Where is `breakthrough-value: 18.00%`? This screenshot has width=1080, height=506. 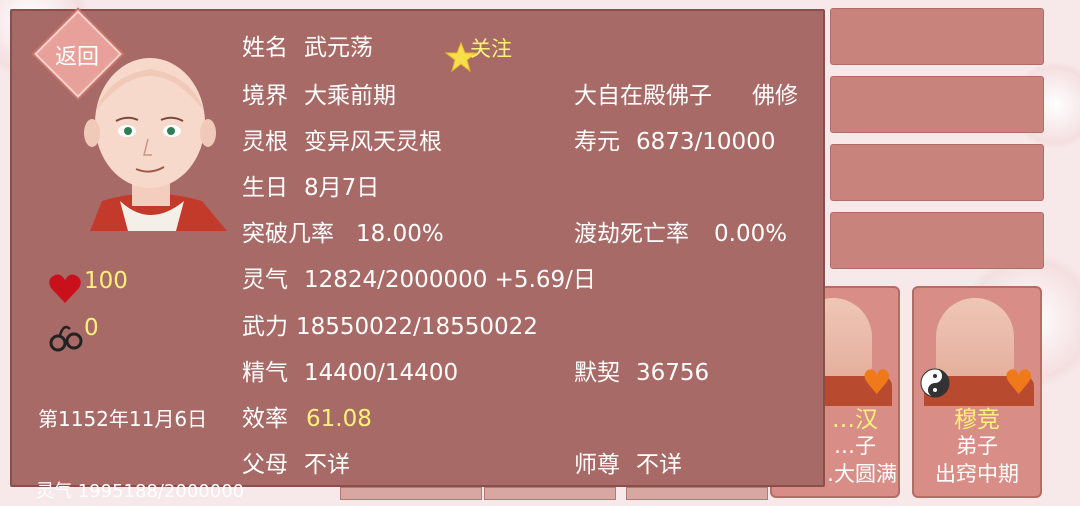
breakthrough-value: 18.00% is located at coordinates (400, 234).